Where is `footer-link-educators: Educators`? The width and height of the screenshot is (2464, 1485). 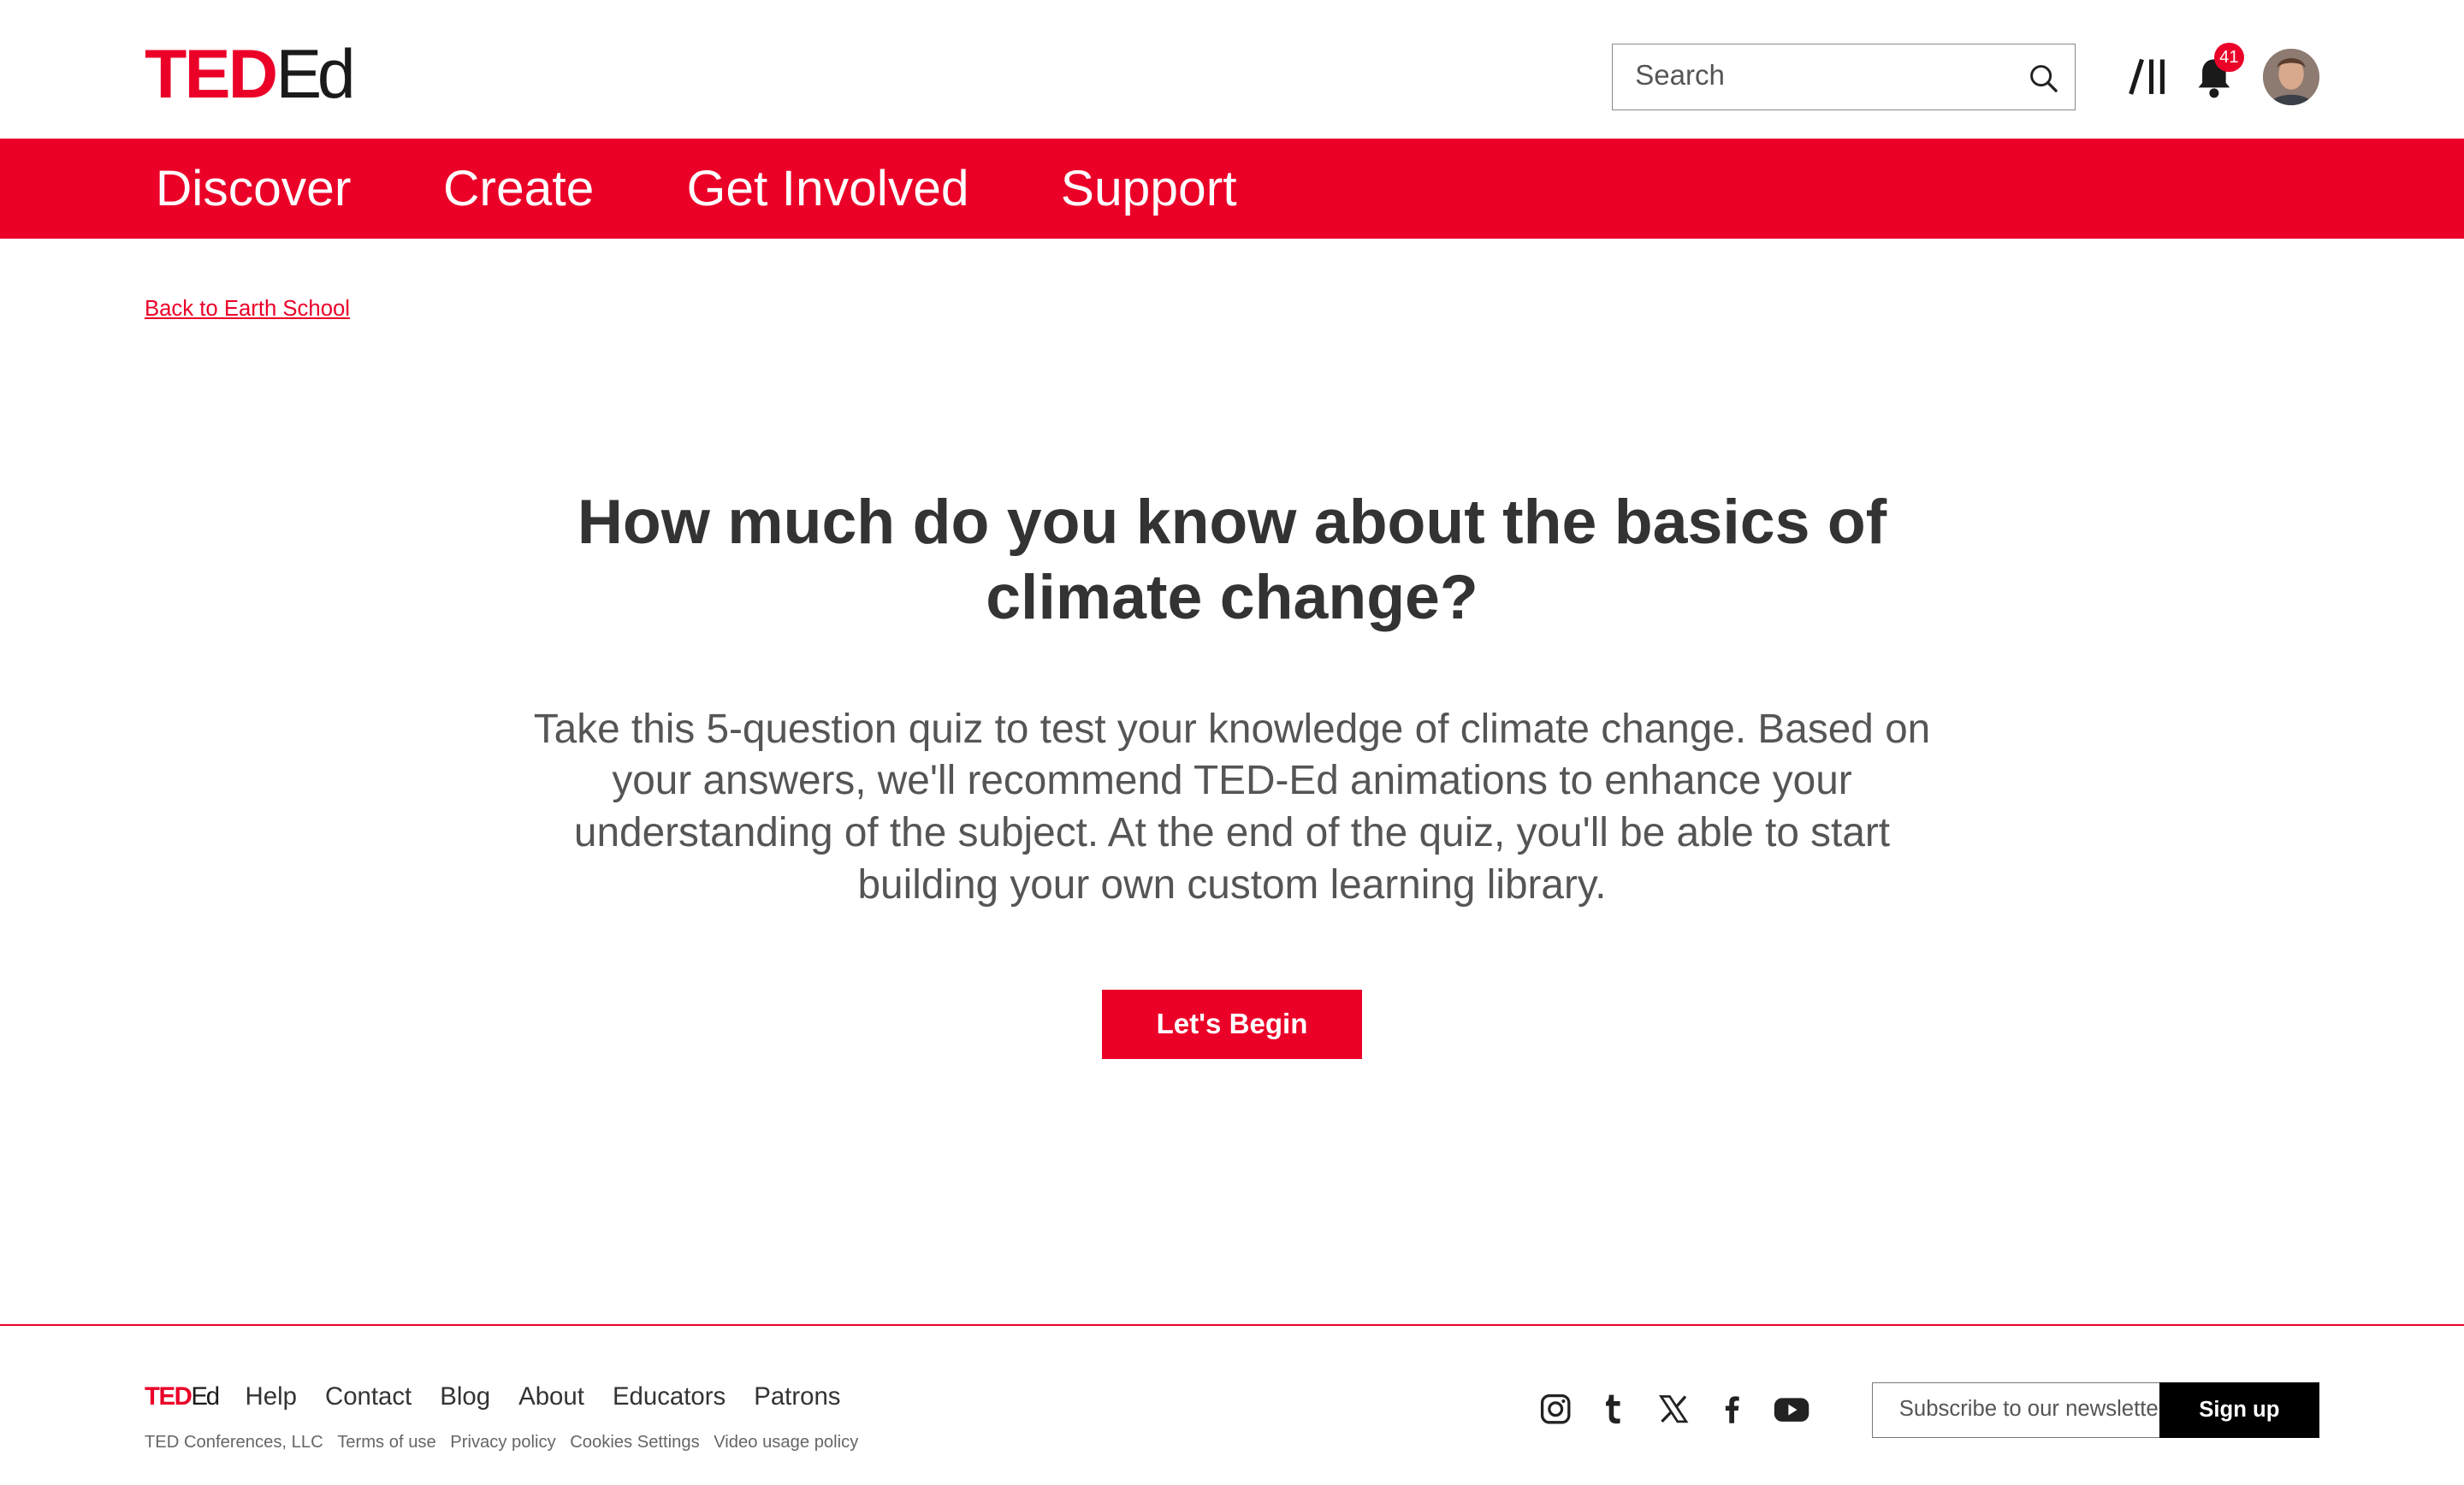
footer-link-educators: Educators is located at coordinates (669, 1396).